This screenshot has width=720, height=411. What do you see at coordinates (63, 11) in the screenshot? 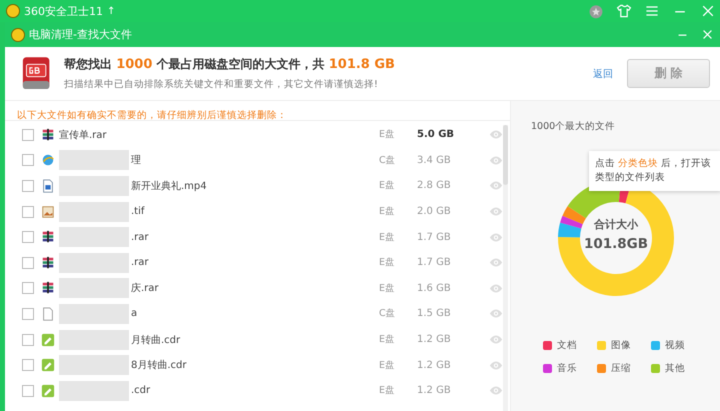
I see `app-title: 360安全卫士11` at bounding box center [63, 11].